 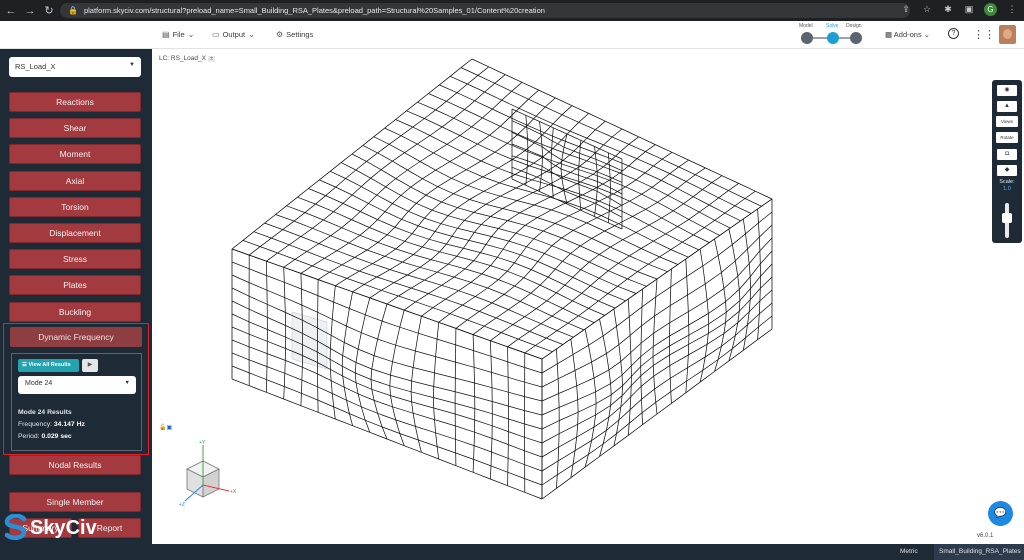 What do you see at coordinates (75, 259) in the screenshot?
I see `result-button-stress: Stress` at bounding box center [75, 259].